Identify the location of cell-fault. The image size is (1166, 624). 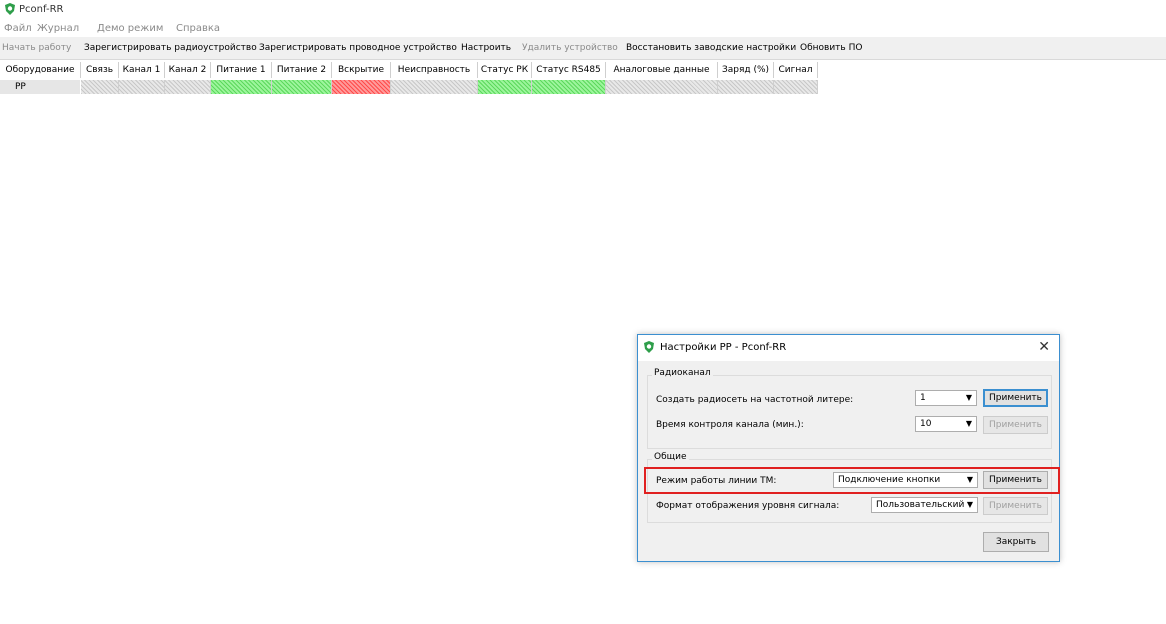
(434, 87).